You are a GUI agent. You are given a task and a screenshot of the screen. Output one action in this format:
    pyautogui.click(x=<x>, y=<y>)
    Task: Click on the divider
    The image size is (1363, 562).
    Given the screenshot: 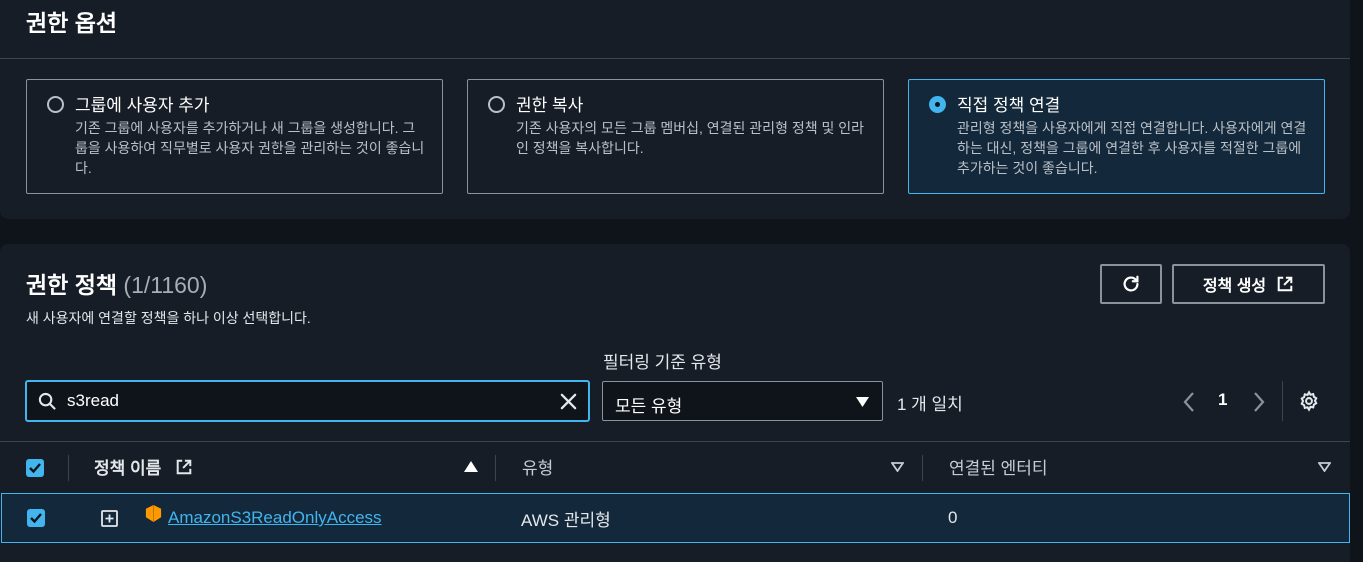 What is the action you would take?
    pyautogui.click(x=675, y=58)
    